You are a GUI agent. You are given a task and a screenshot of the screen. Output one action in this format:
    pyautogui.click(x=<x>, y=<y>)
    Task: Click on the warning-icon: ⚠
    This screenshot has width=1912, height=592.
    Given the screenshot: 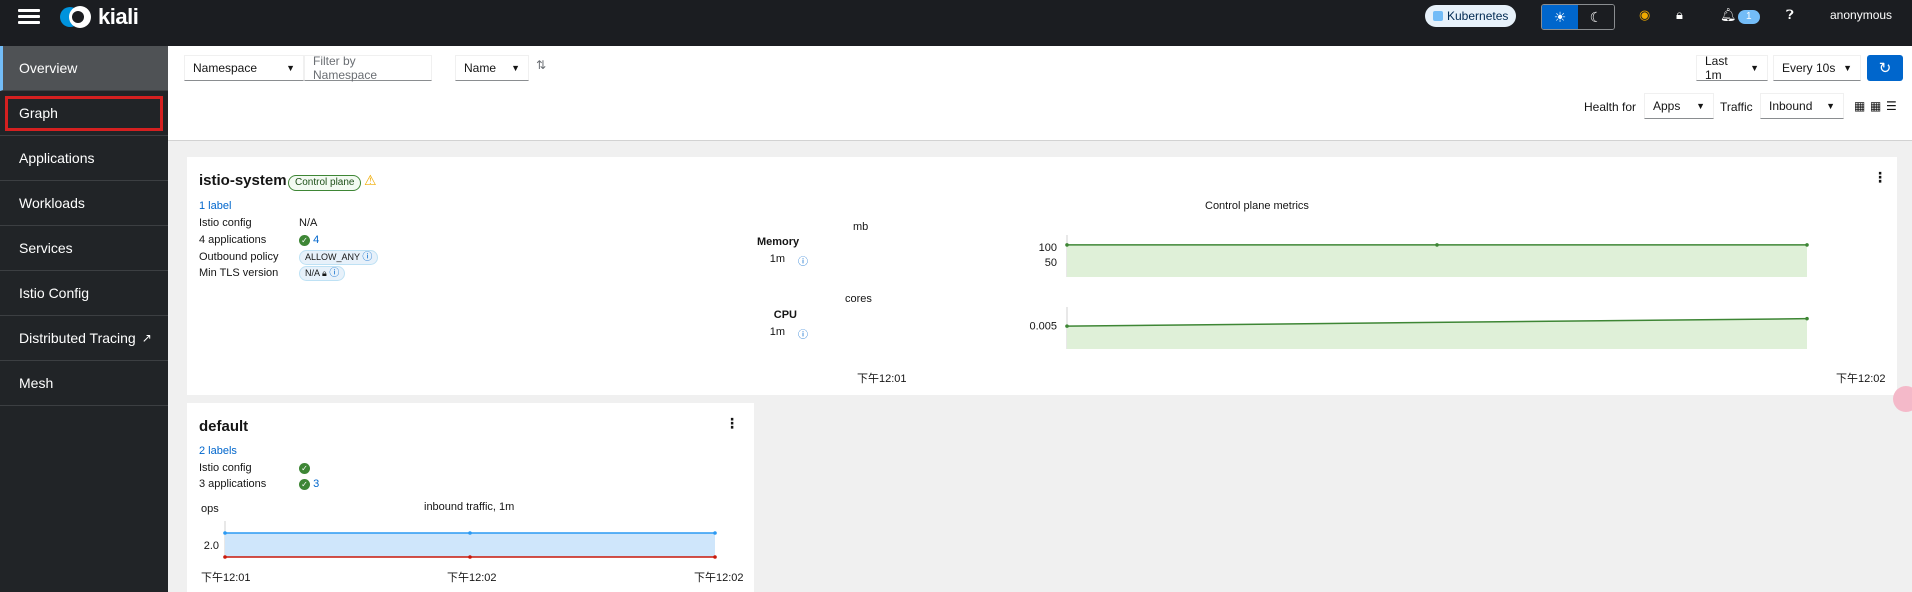 What is the action you would take?
    pyautogui.click(x=370, y=180)
    